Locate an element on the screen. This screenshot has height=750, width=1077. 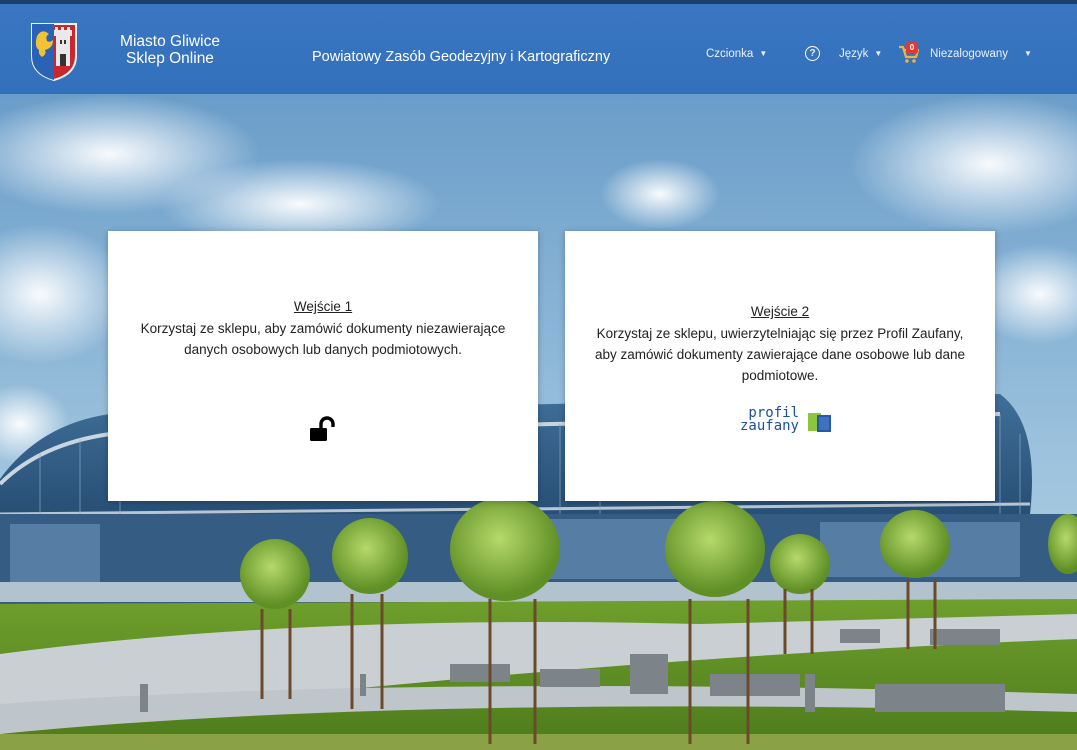
brand-shop-name: Sklep Online is located at coordinates (170, 58).